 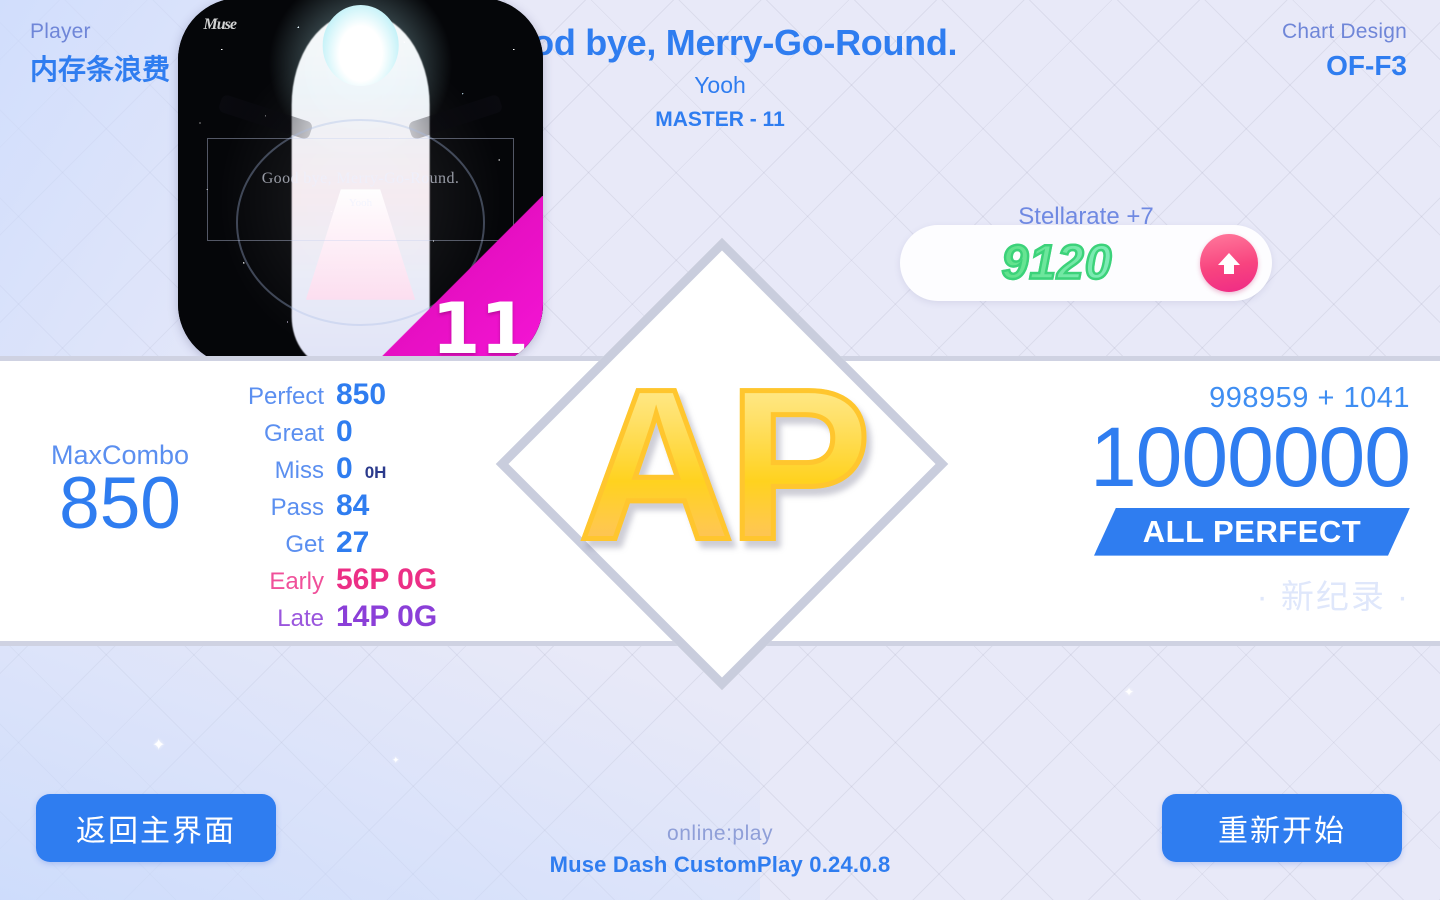 I want to click on all-perfect-banner-text: ALL PERFECT, so click(x=1252, y=531).